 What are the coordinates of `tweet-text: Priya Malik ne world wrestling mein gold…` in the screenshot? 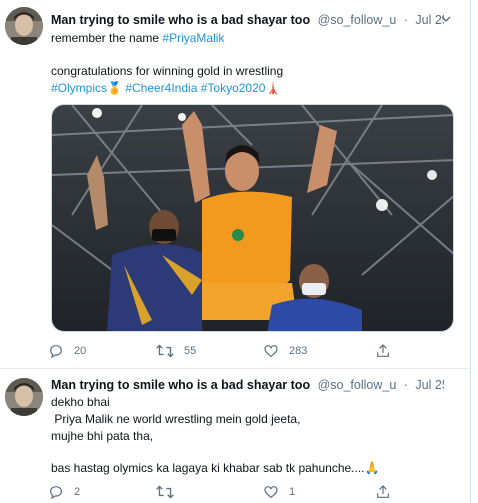 It's located at (253, 419).